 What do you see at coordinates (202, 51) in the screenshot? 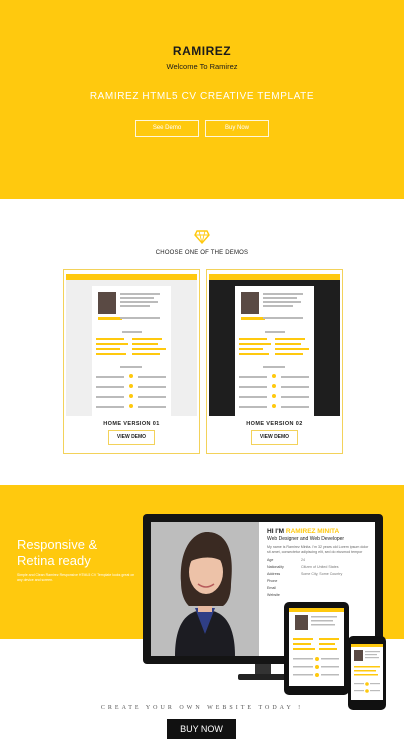
I see `brand-title: RAMIREZ` at bounding box center [202, 51].